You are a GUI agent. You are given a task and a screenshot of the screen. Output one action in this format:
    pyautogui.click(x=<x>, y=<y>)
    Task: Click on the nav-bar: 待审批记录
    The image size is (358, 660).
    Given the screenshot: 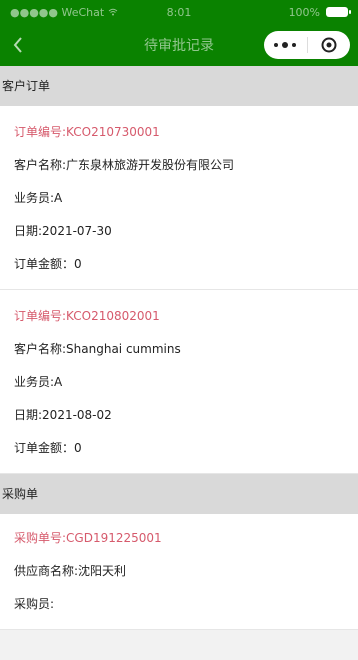 What is the action you would take?
    pyautogui.click(x=179, y=45)
    